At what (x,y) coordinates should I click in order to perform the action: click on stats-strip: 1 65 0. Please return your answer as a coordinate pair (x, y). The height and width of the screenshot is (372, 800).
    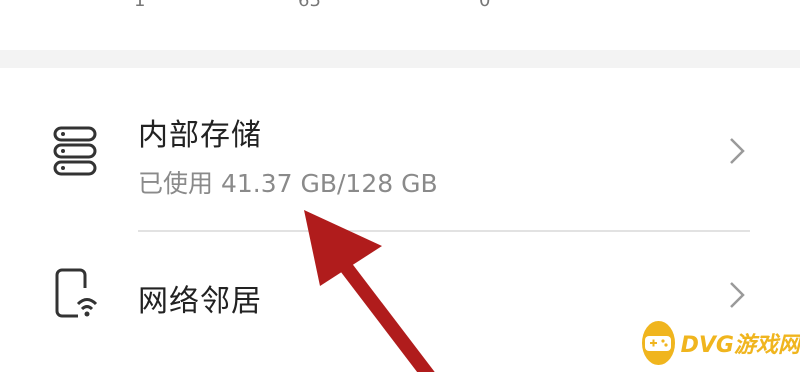
    Looking at the image, I should click on (400, 25).